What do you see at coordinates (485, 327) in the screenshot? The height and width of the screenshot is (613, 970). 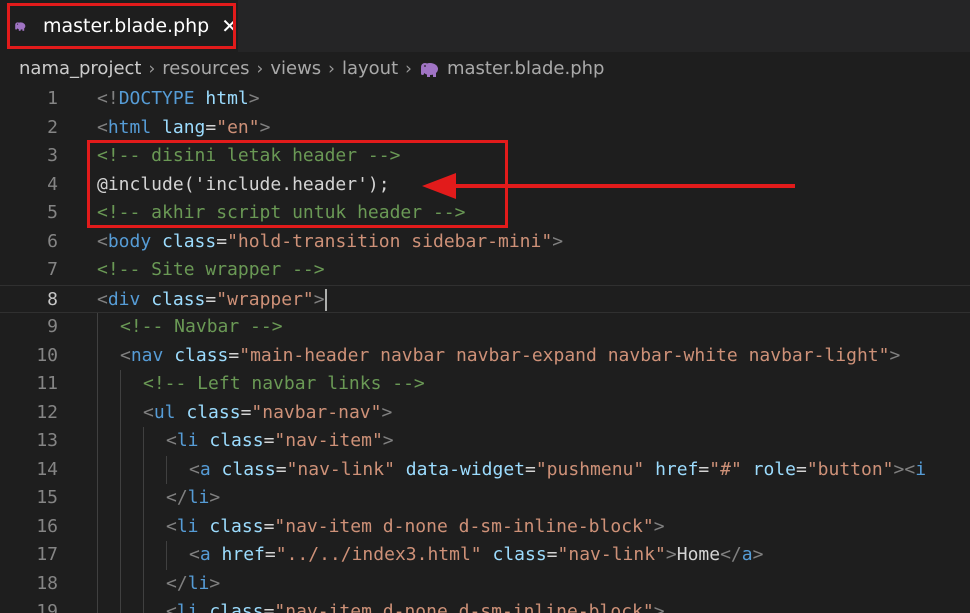 I see `code-line: 9 <!-- Navbar -->` at bounding box center [485, 327].